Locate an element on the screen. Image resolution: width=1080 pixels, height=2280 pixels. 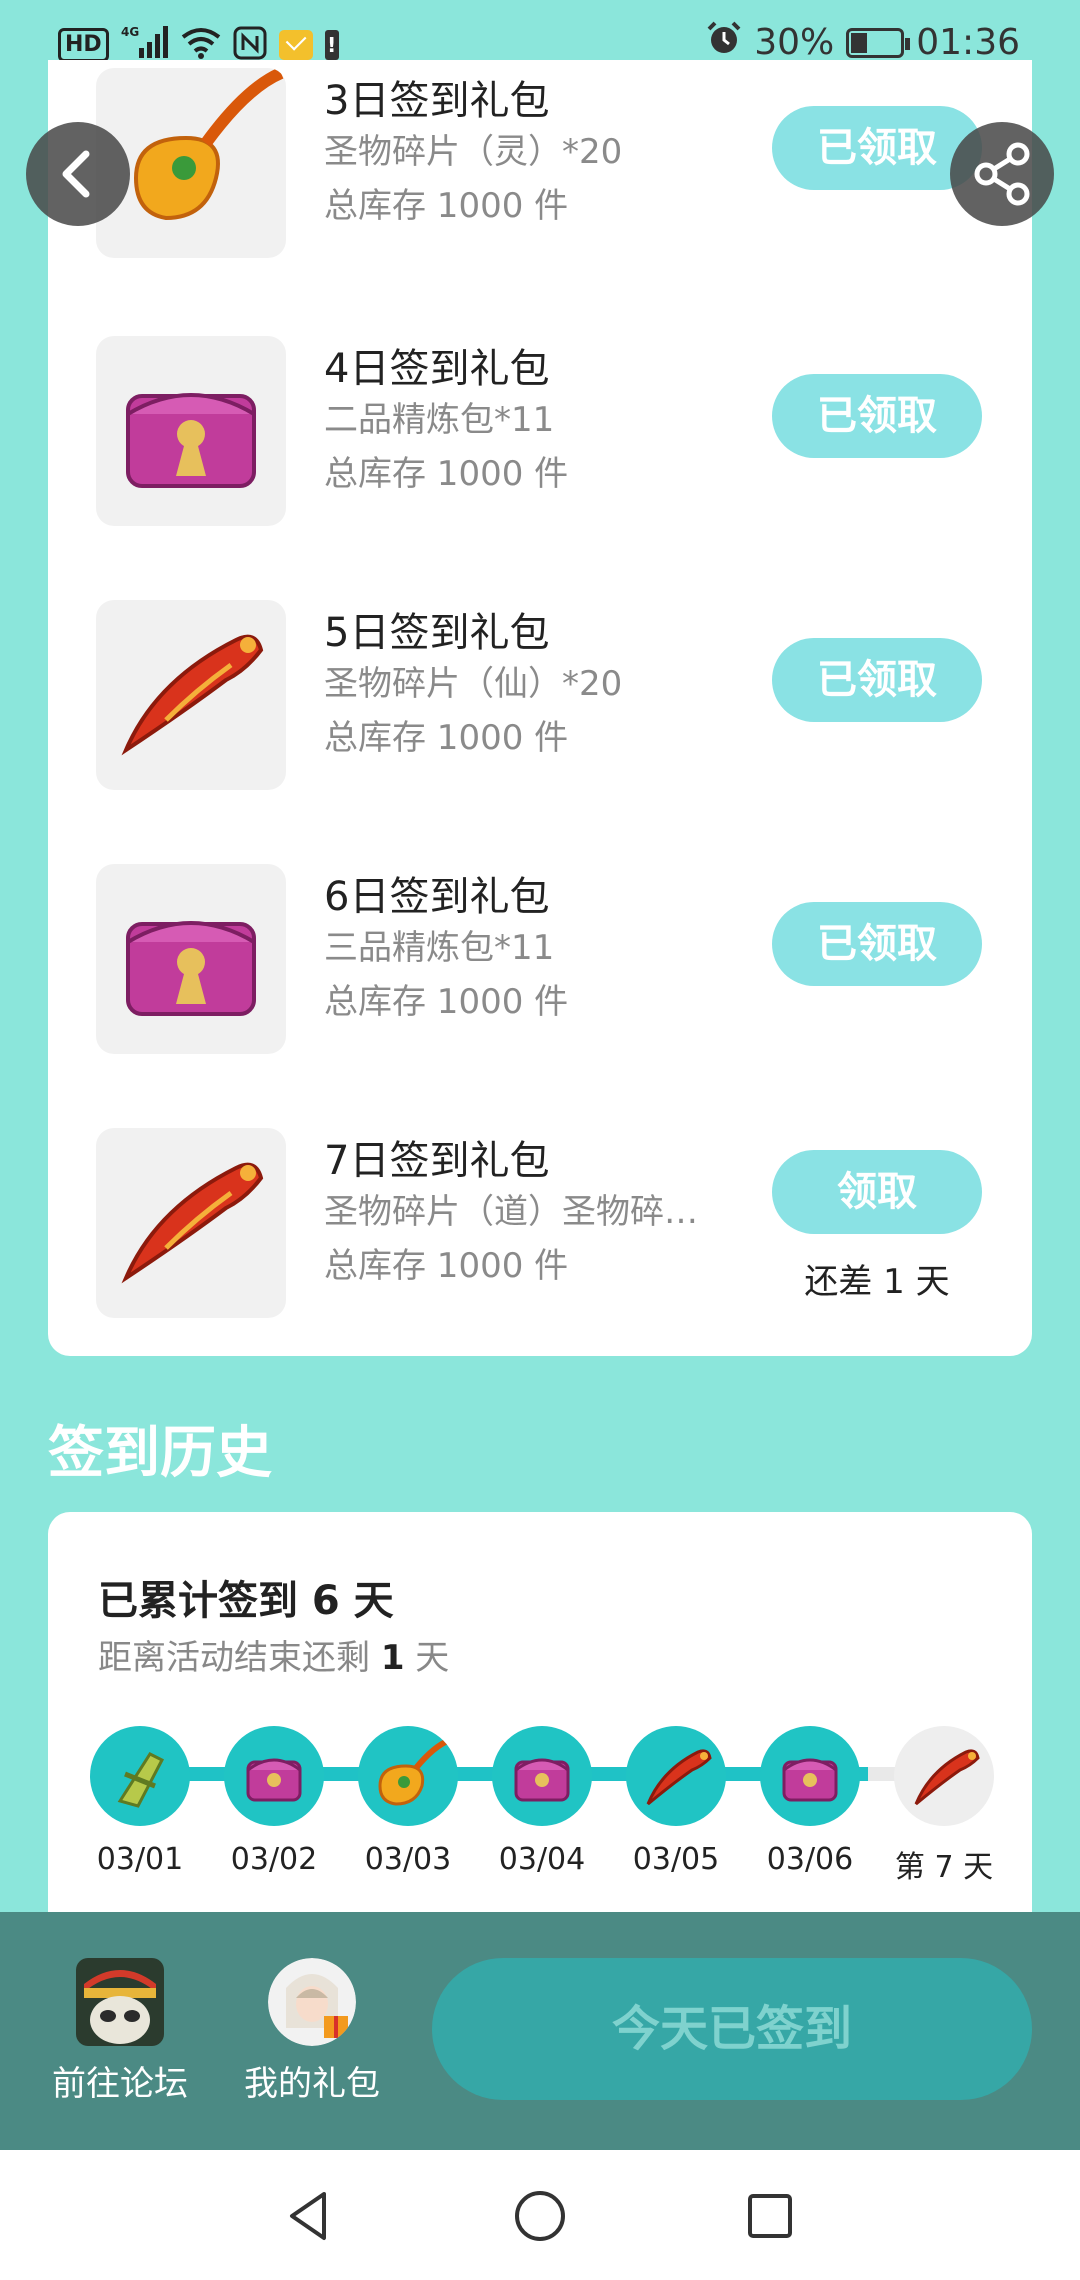
hd-badge: HD is located at coordinates (83, 44).